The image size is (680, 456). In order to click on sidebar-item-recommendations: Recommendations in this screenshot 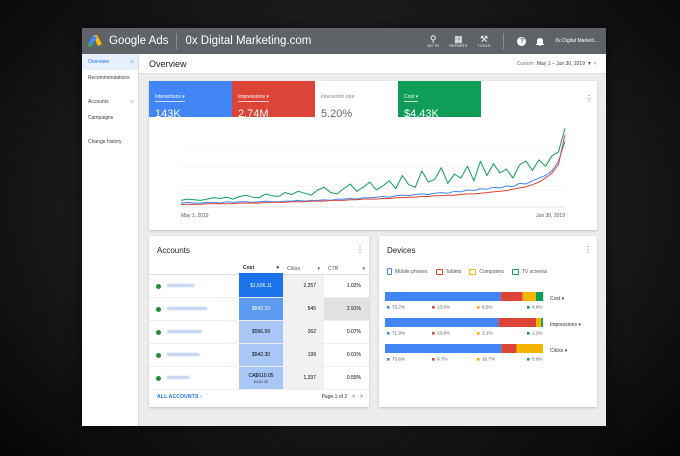, I will do `click(110, 78)`.